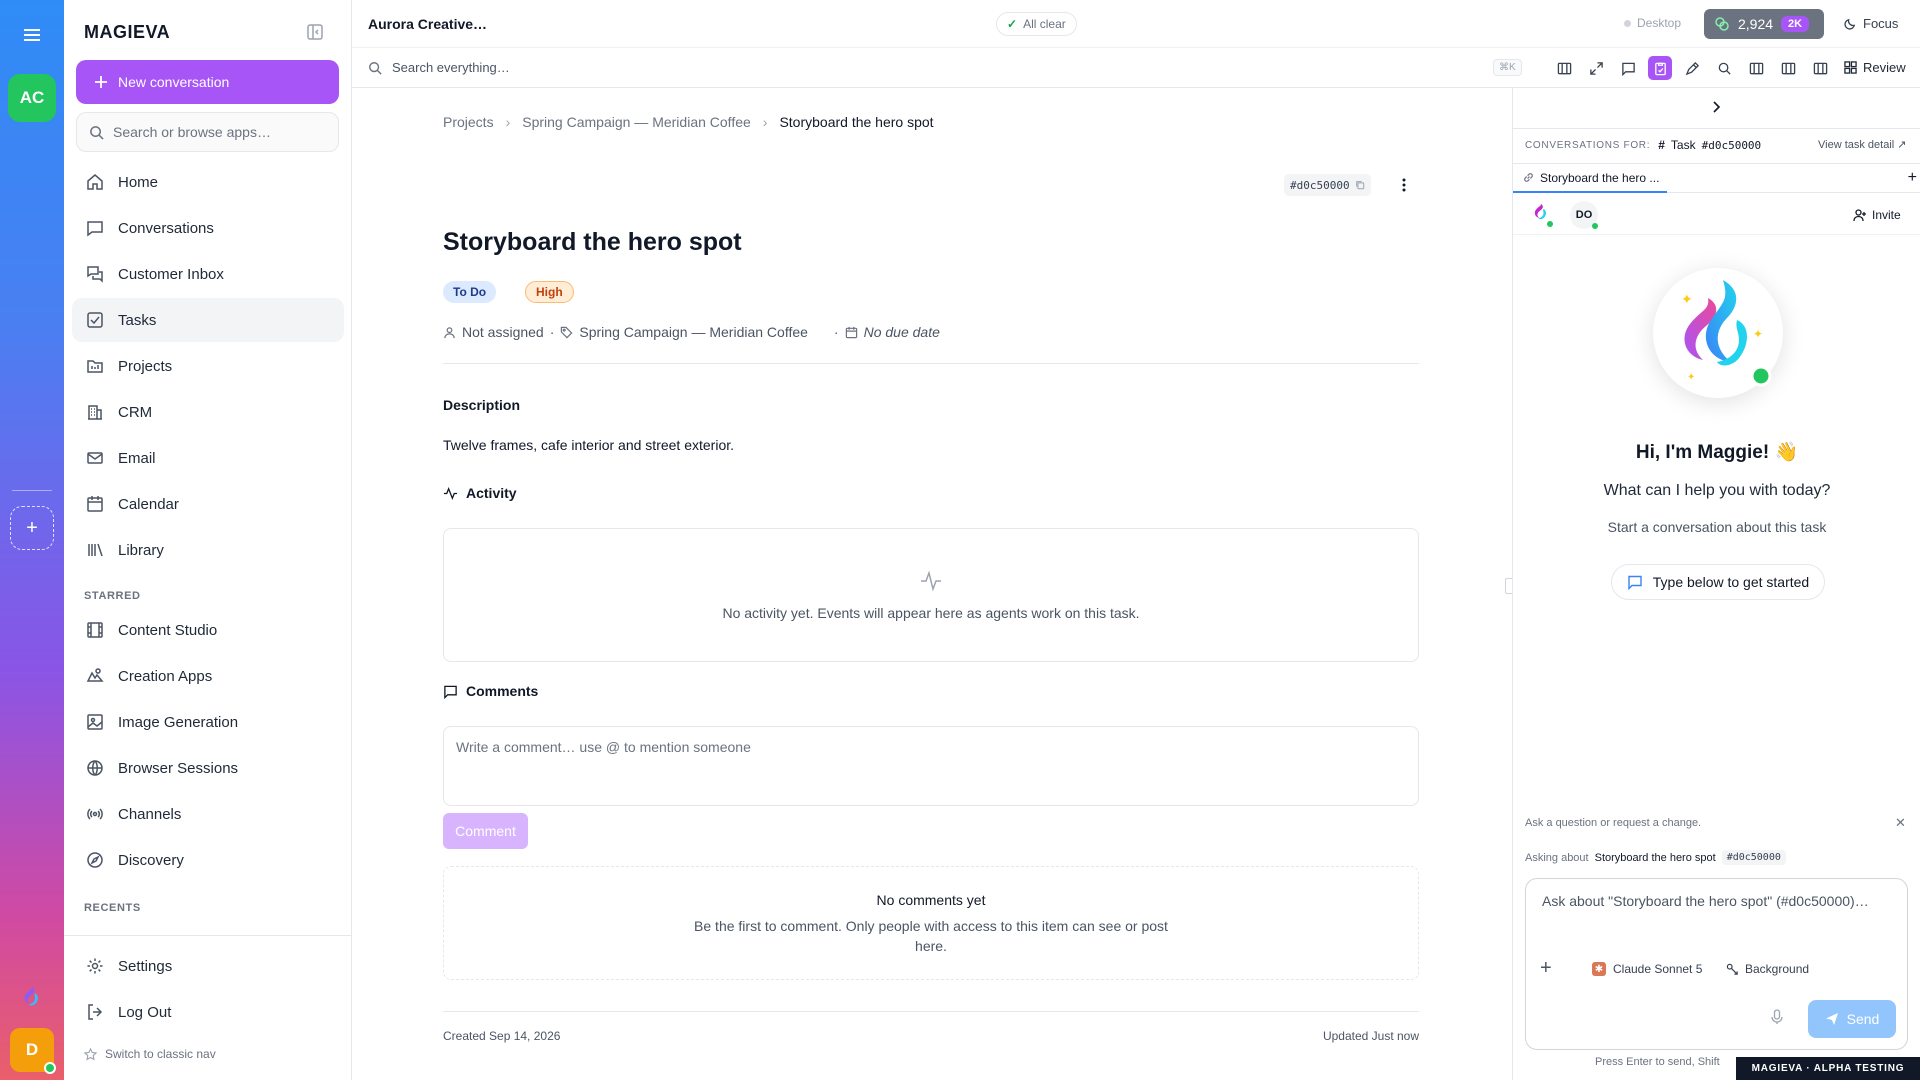 The height and width of the screenshot is (1080, 1920). I want to click on sidebar-item-email: Email, so click(208, 458).